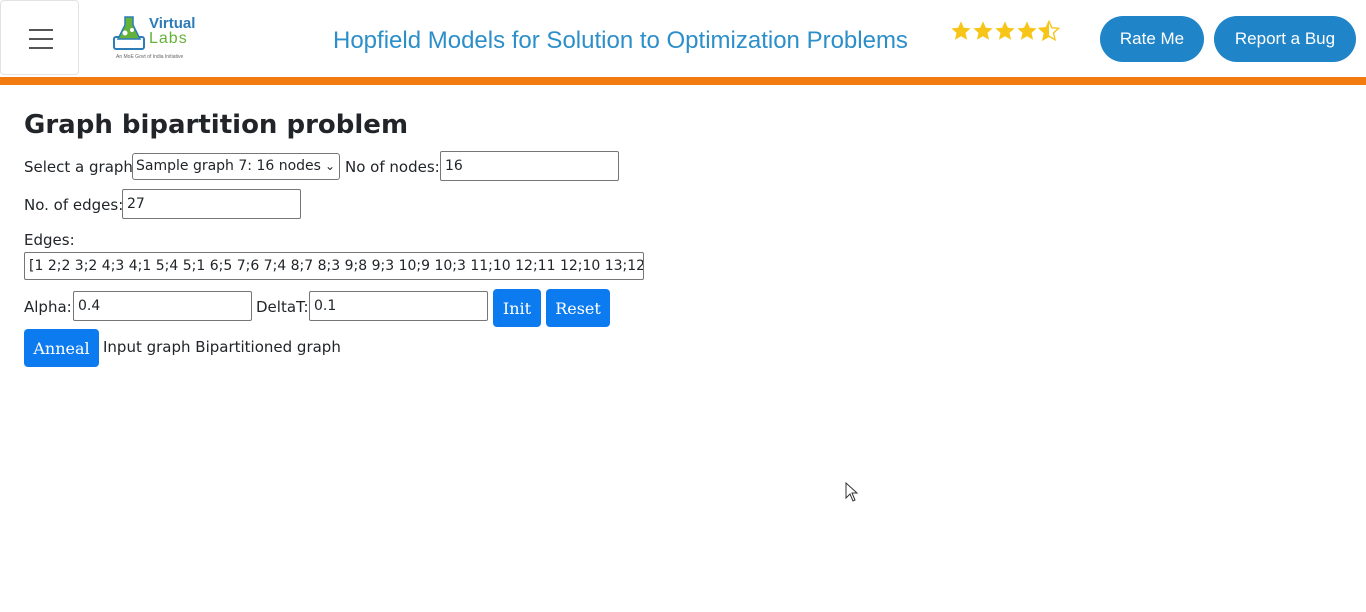 The image size is (1366, 612). What do you see at coordinates (578, 308) in the screenshot?
I see `reset-button: Reset` at bounding box center [578, 308].